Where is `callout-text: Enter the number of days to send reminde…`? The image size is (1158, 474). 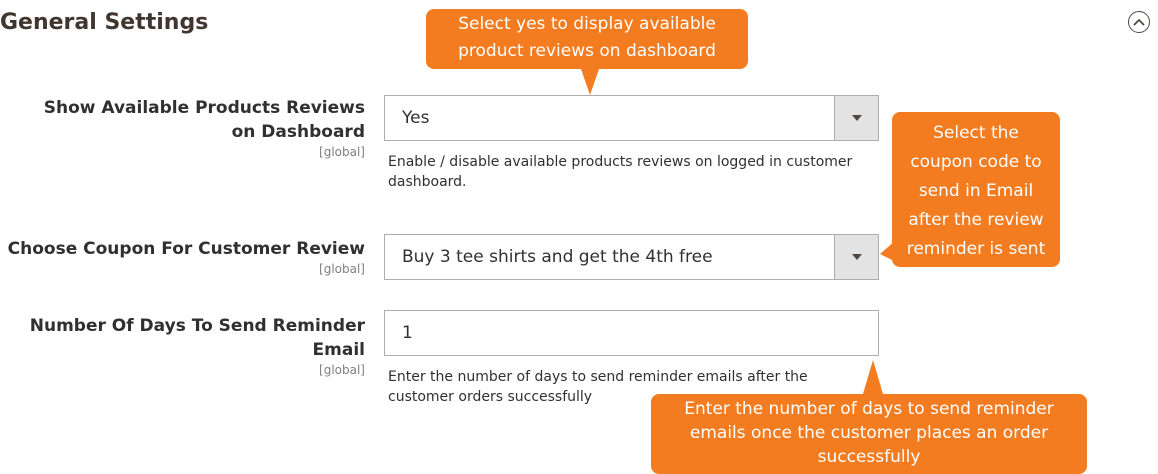 callout-text: Enter the number of days to send reminde… is located at coordinates (869, 433).